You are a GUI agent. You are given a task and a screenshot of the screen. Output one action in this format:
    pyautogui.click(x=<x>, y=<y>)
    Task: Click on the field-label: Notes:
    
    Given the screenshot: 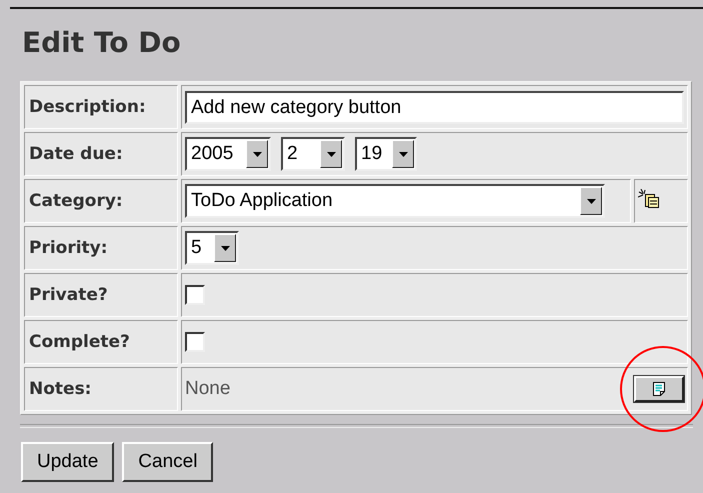 What is the action you would take?
    pyautogui.click(x=101, y=389)
    